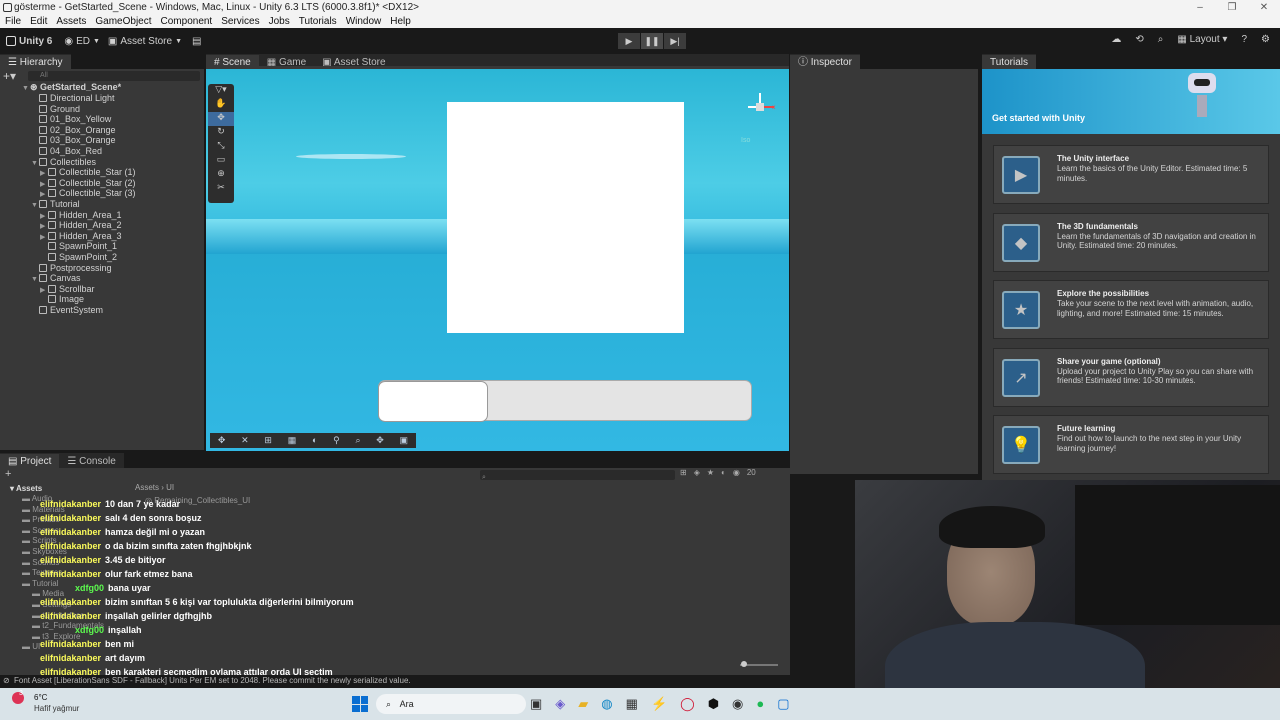 The width and height of the screenshot is (1280, 720). Describe the element at coordinates (245, 440) in the screenshot. I see `overlay-tool-icon: ✕` at that location.